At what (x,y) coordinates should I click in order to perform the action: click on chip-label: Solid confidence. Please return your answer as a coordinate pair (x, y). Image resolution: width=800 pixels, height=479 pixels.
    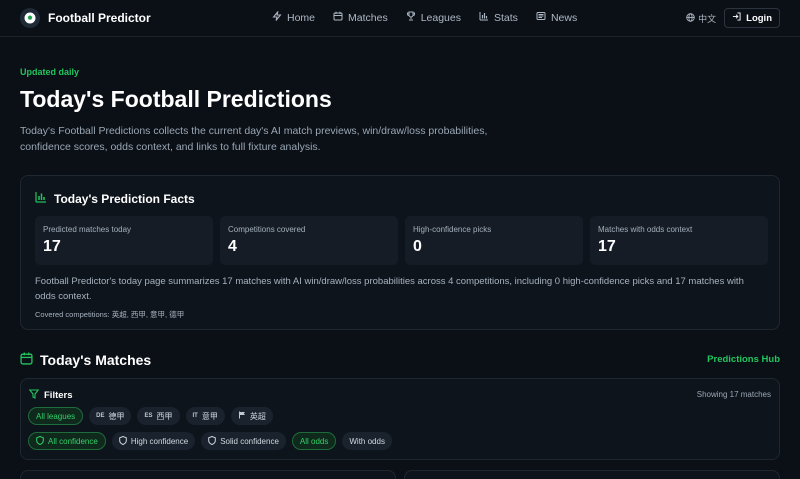
    Looking at the image, I should click on (249, 441).